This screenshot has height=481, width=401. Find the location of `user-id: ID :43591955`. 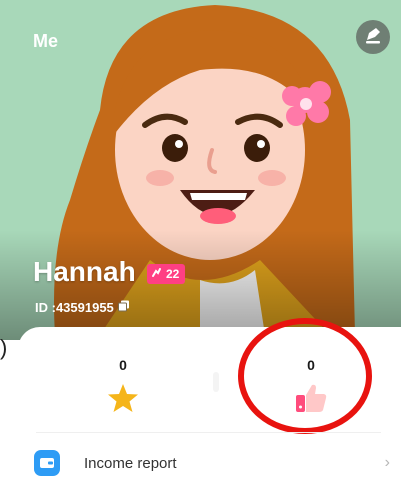

user-id: ID :43591955 is located at coordinates (82, 307).